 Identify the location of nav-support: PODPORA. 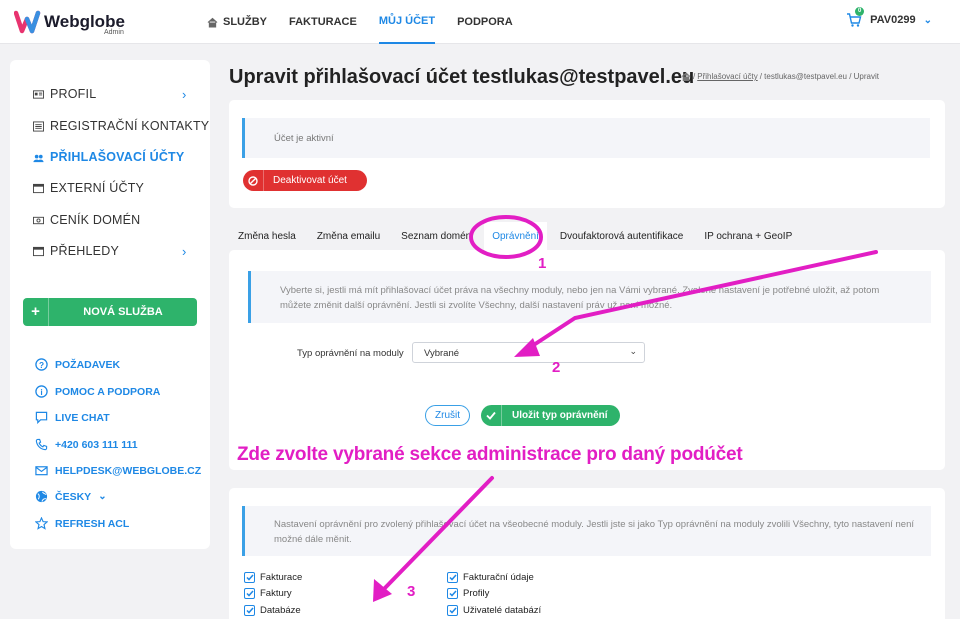
(485, 22).